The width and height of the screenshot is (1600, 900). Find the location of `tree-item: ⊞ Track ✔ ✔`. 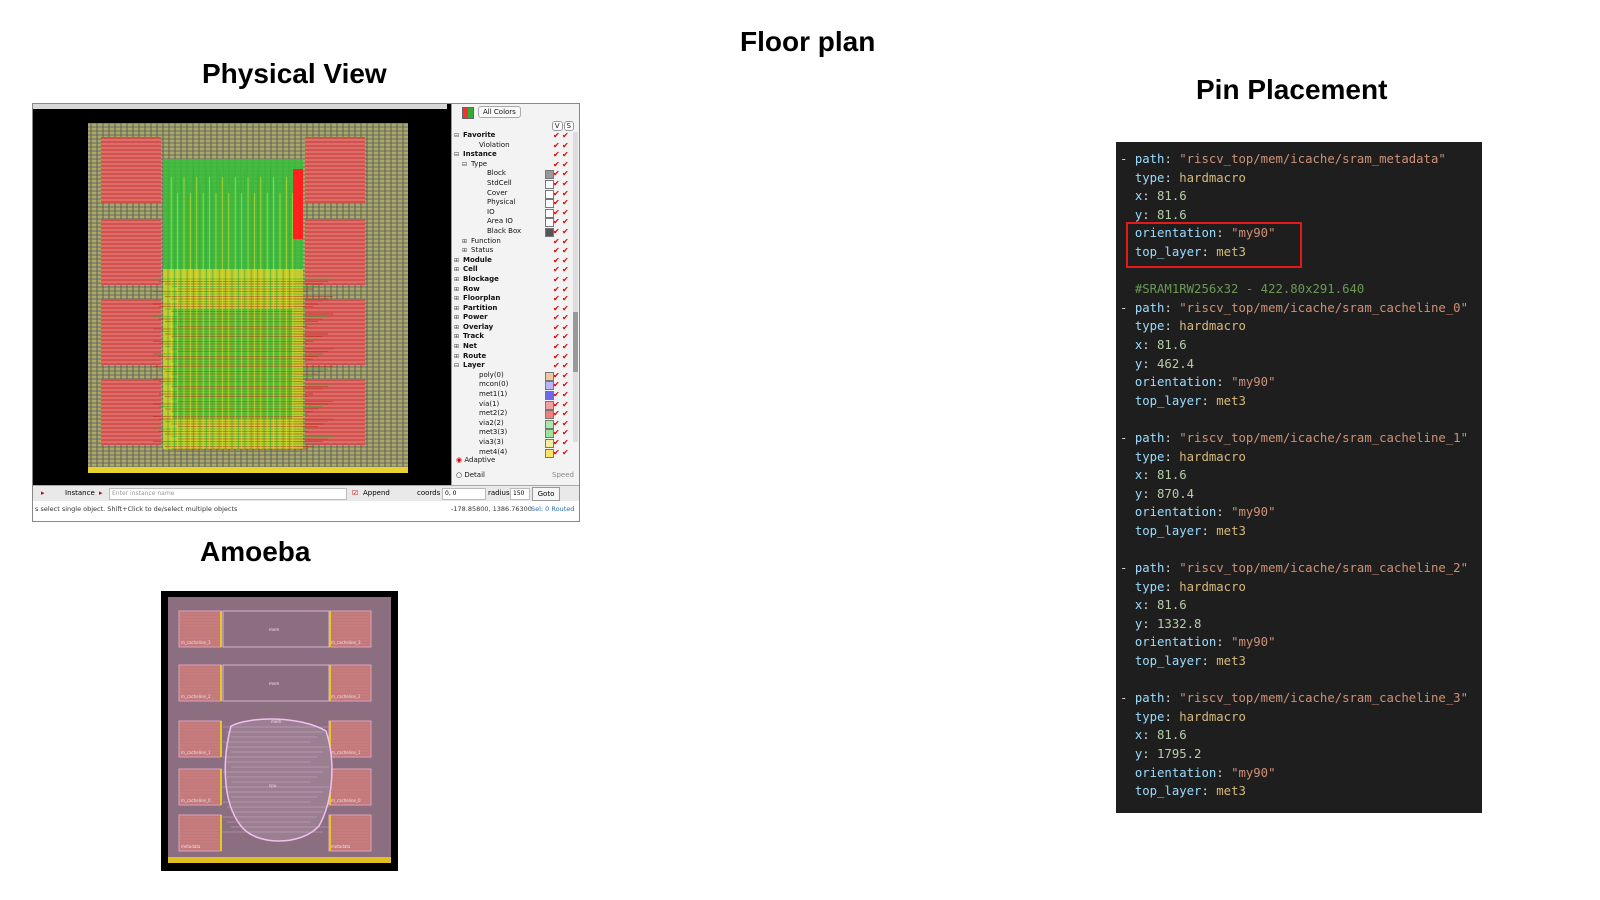

tree-item: ⊞ Track ✔ ✔ is located at coordinates (514, 337).